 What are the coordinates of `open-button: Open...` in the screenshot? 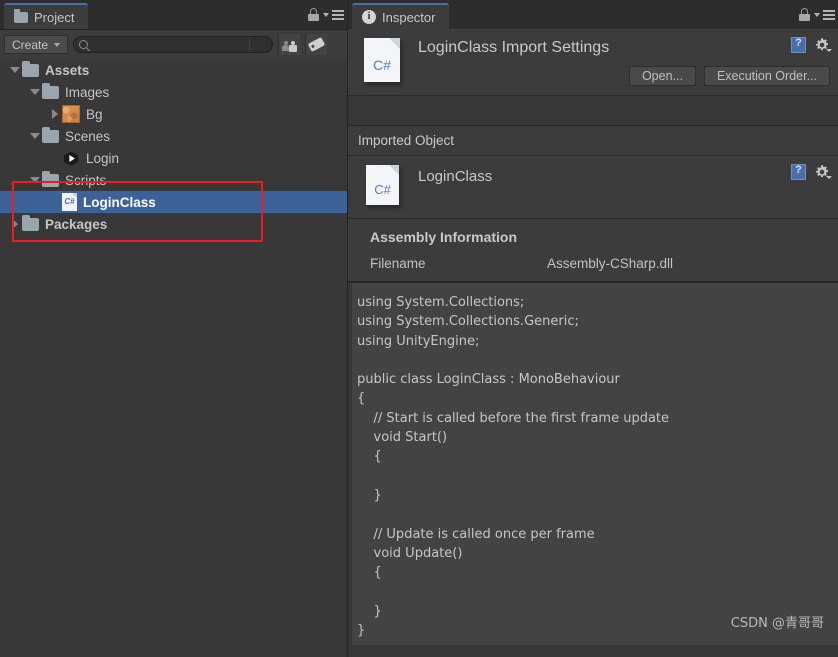 It's located at (662, 76).